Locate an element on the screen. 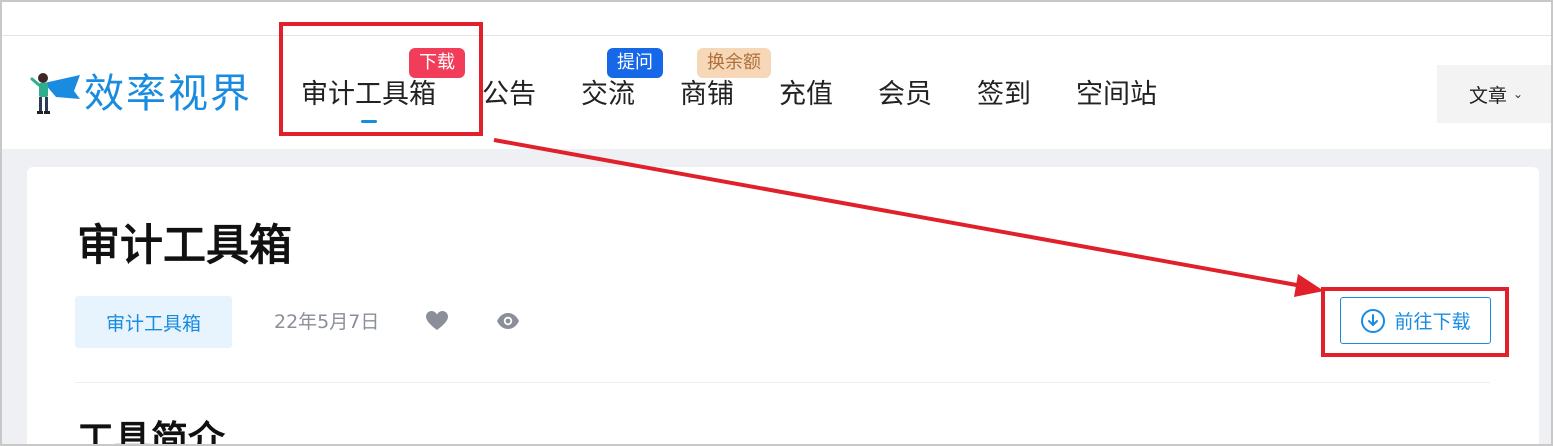  go-download-button: 前往下载 is located at coordinates (1415, 320).